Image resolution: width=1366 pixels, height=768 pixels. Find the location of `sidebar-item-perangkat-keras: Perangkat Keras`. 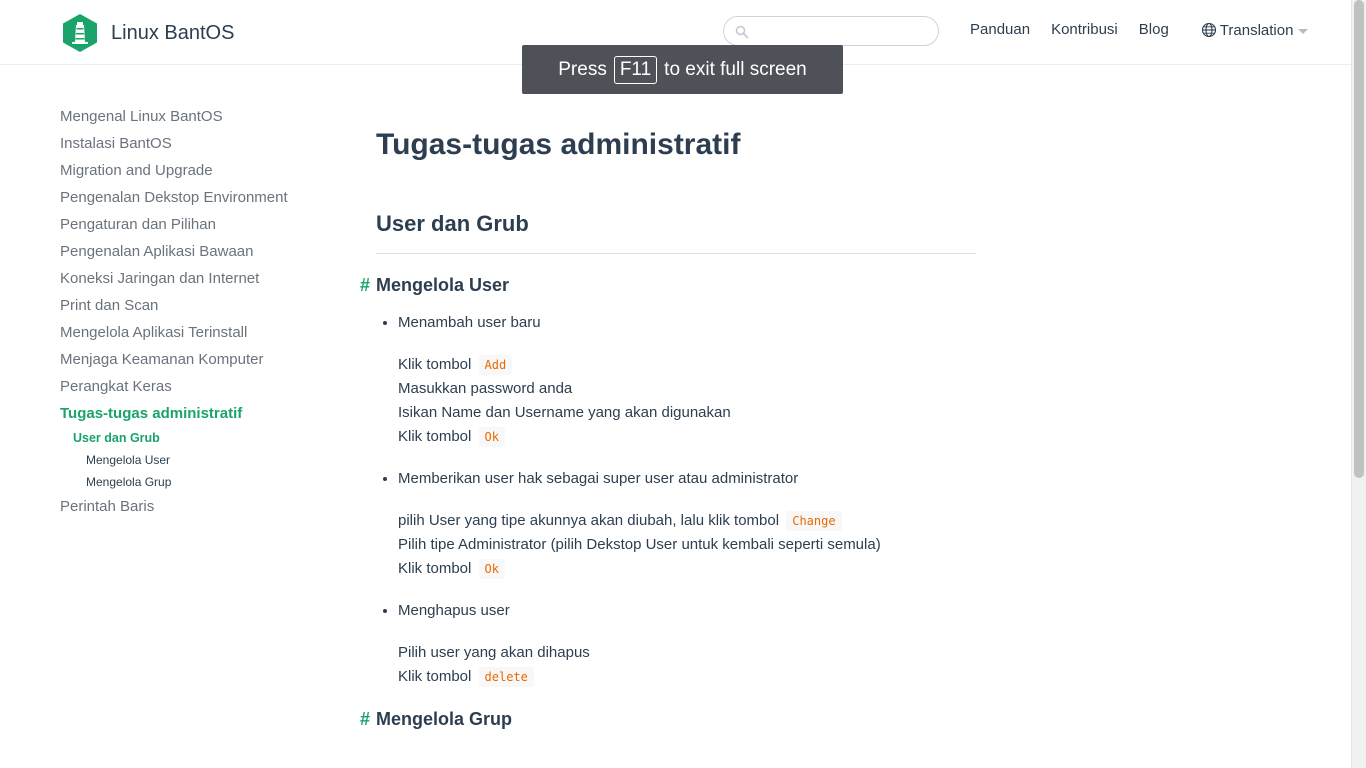

sidebar-item-perangkat-keras: Perangkat Keras is located at coordinates (190, 386).